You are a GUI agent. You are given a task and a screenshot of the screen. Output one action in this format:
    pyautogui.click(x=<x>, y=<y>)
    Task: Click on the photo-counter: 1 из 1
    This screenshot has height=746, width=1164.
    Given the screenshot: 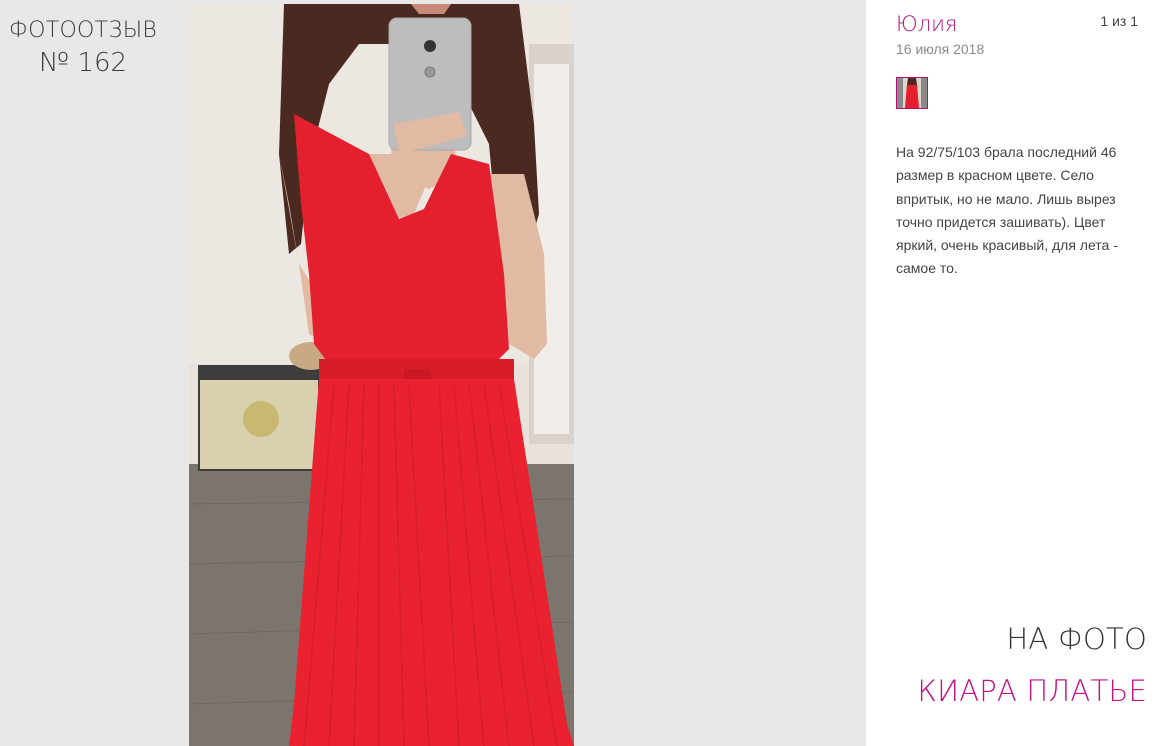 What is the action you would take?
    pyautogui.click(x=1119, y=21)
    